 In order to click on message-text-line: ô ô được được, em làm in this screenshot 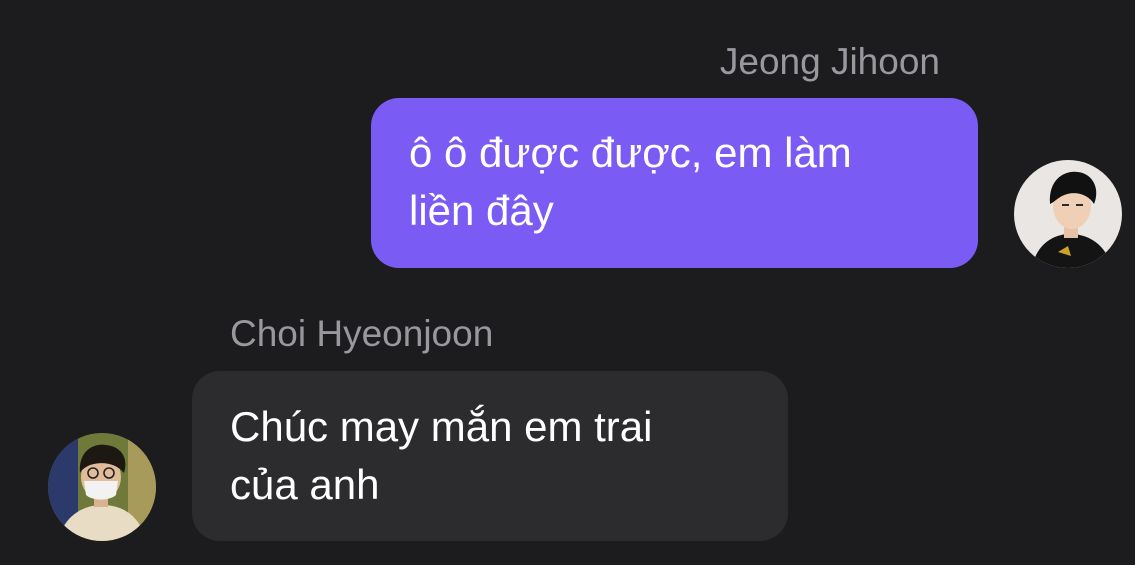, I will do `click(630, 152)`.